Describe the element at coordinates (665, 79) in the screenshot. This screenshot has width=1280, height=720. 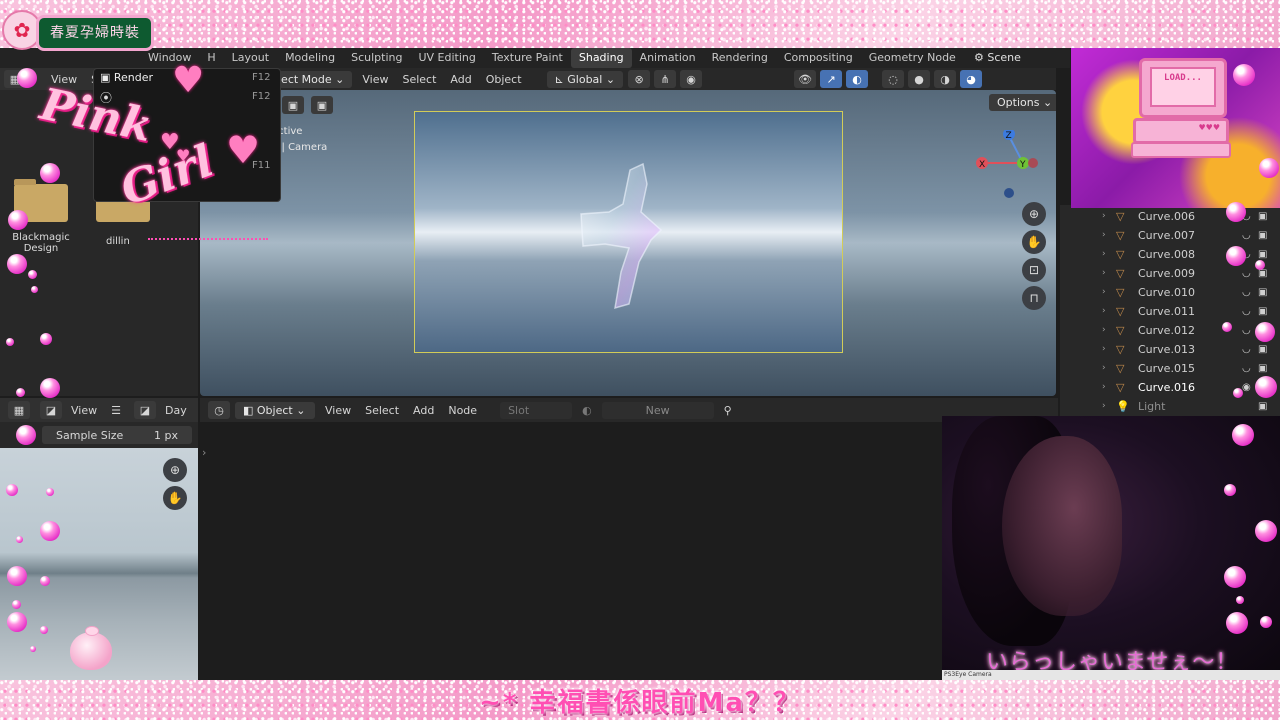
I see `snap-icon: ⋔` at that location.